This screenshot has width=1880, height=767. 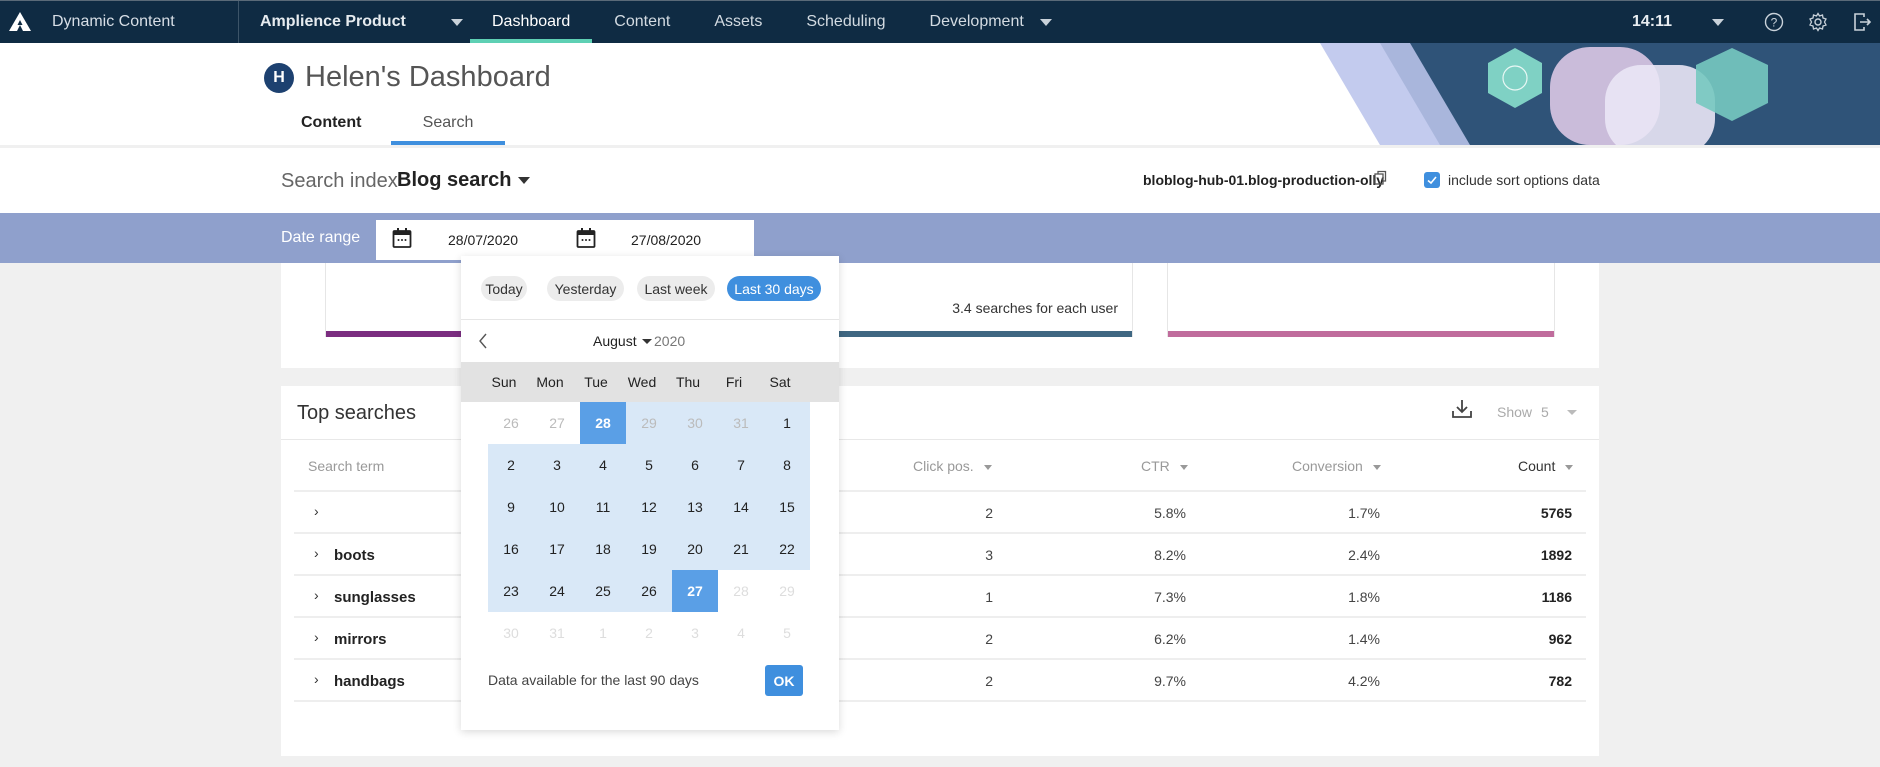 I want to click on weekday-label: Wed, so click(x=642, y=382).